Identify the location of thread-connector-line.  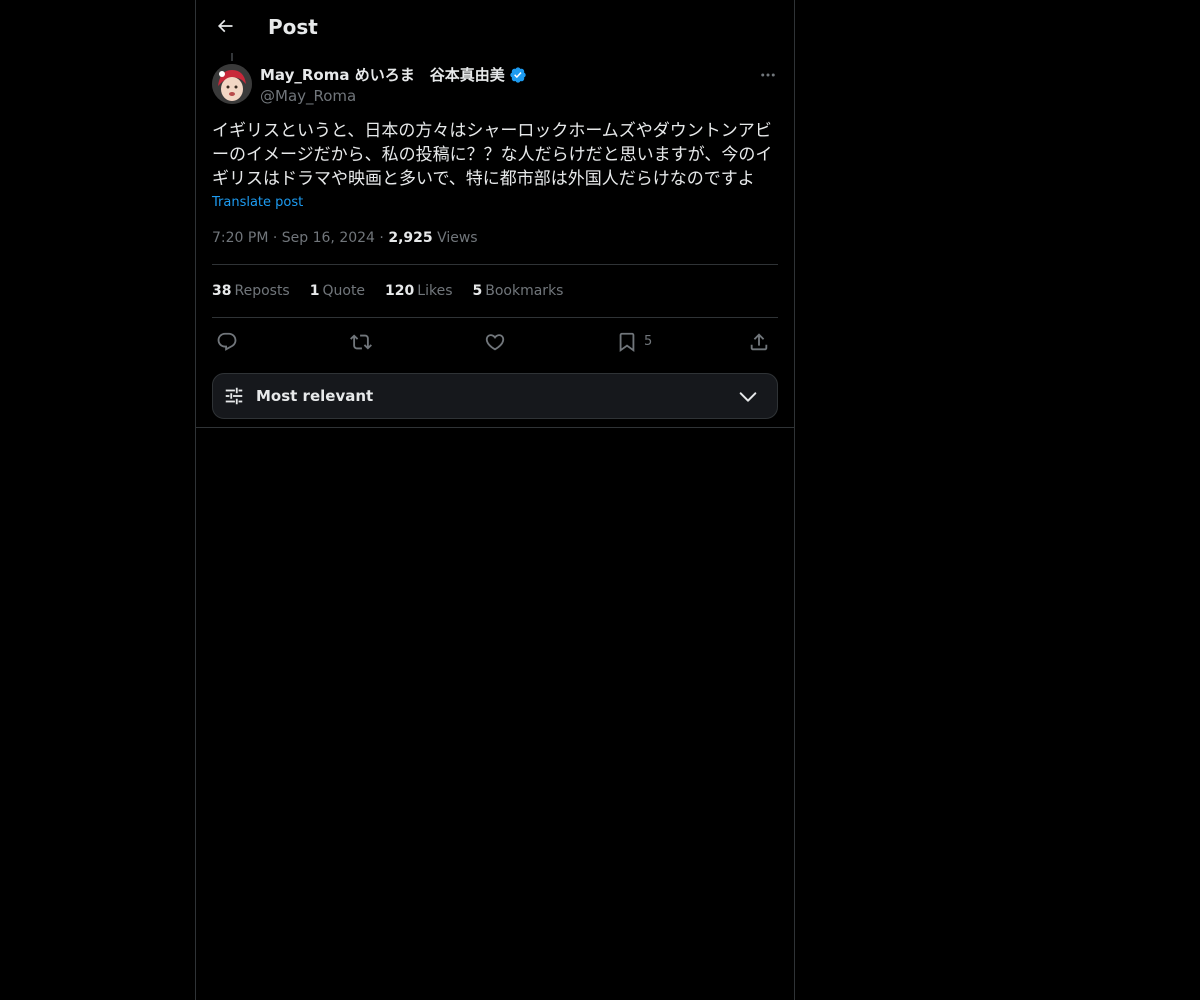
(232, 57).